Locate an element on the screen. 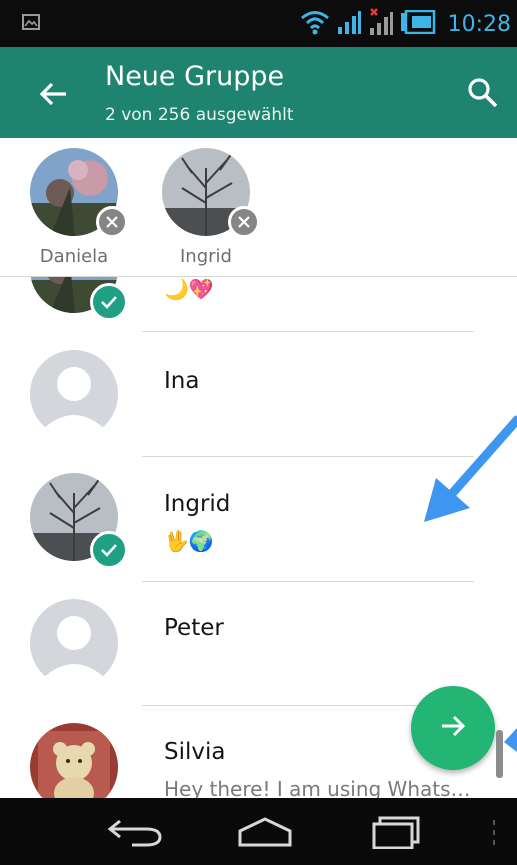 The width and height of the screenshot is (517, 865). contact-status: 🖖🌍 is located at coordinates (189, 541).